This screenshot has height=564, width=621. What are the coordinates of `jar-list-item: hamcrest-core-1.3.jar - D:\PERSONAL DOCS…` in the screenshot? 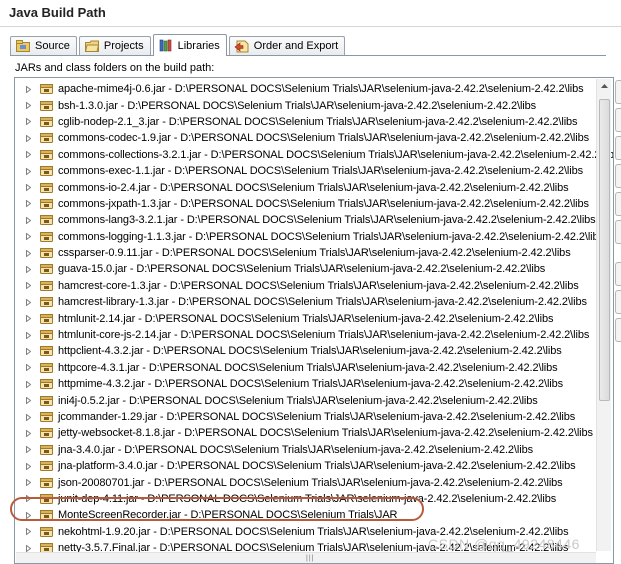 It's located at (314, 286).